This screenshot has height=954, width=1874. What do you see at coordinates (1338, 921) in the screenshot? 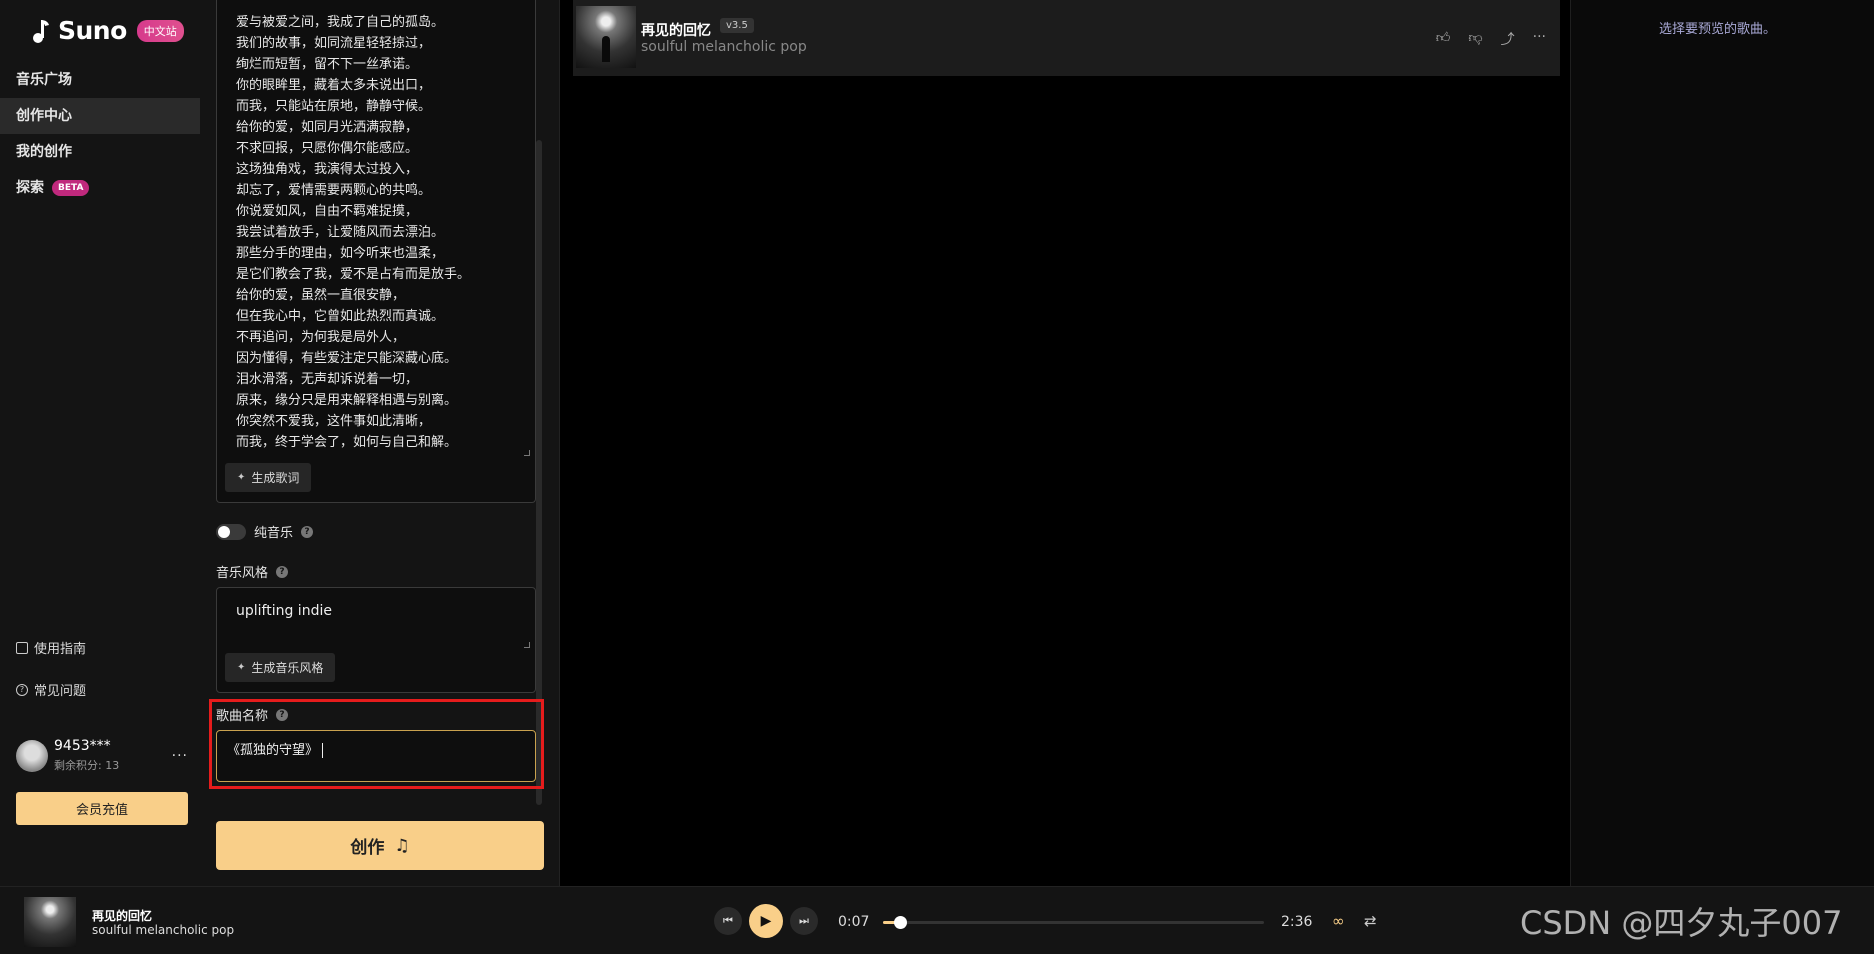
I see `loop-icon: ∞` at bounding box center [1338, 921].